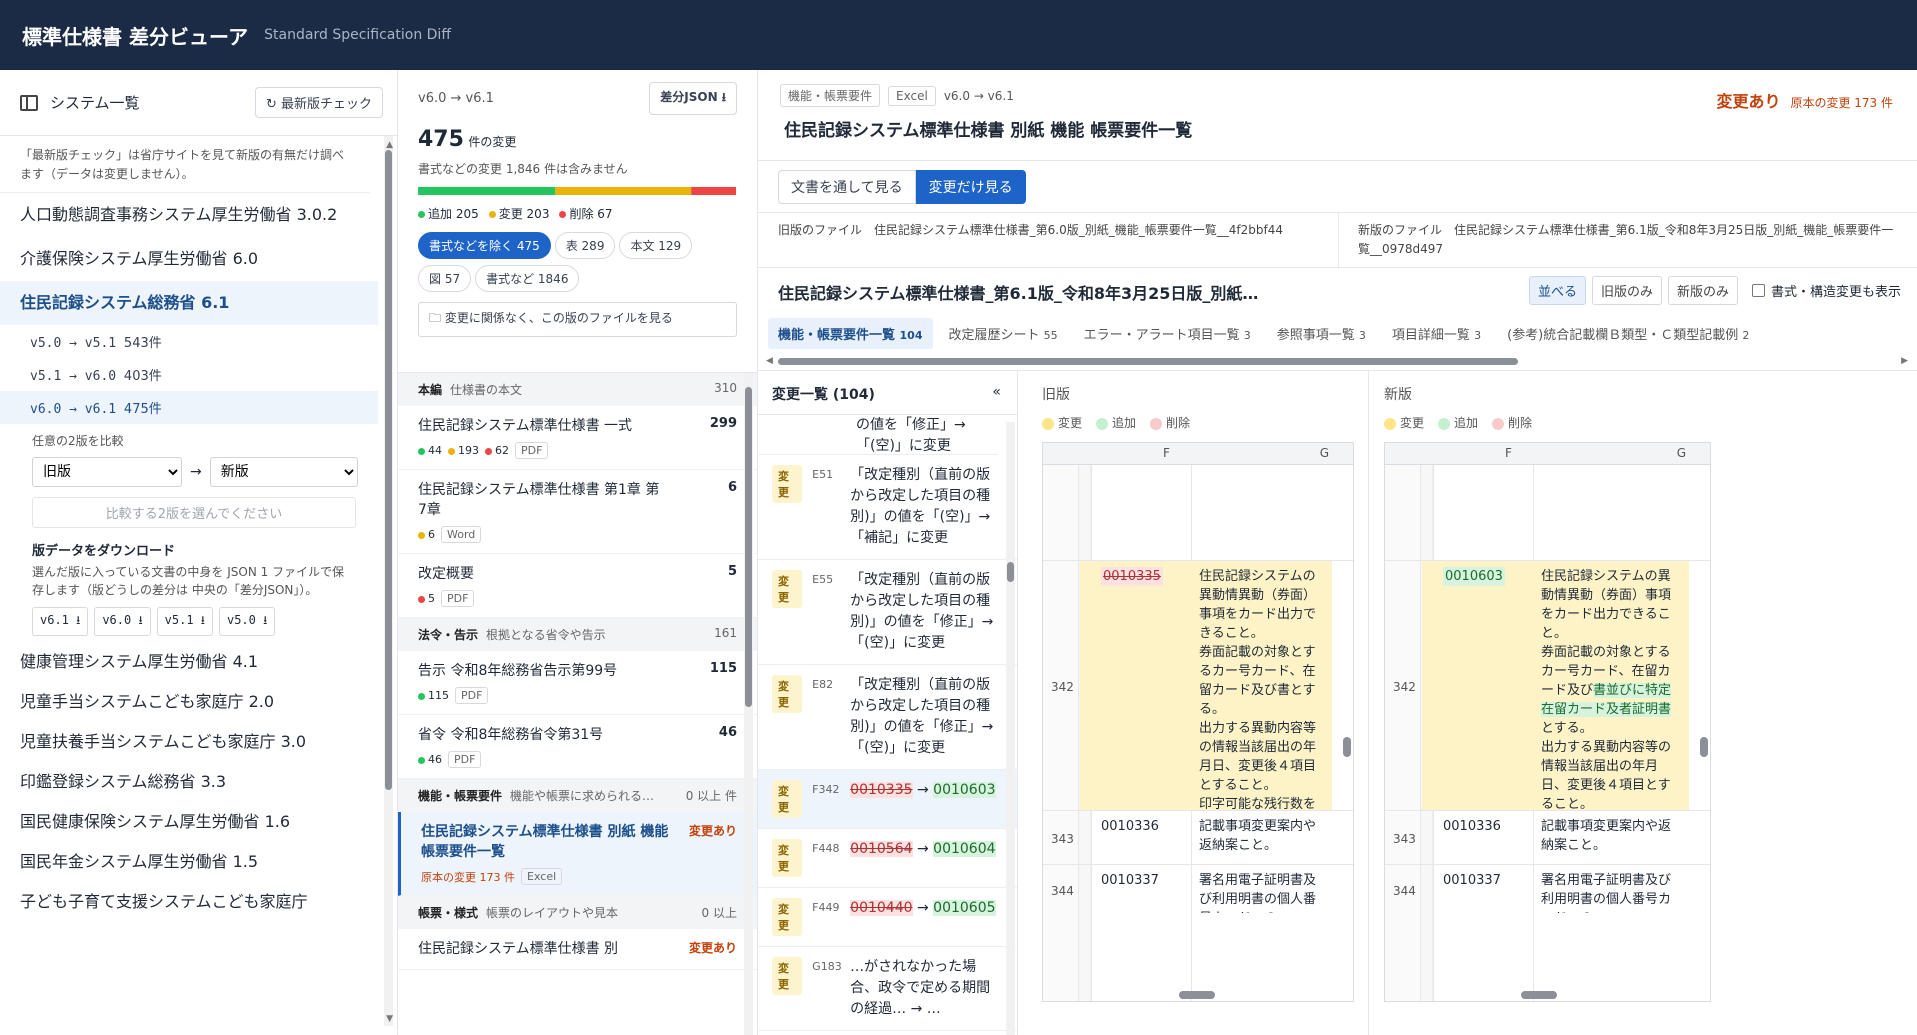 This screenshot has height=1035, width=1917. I want to click on filter-pill: 本文 129, so click(656, 245).